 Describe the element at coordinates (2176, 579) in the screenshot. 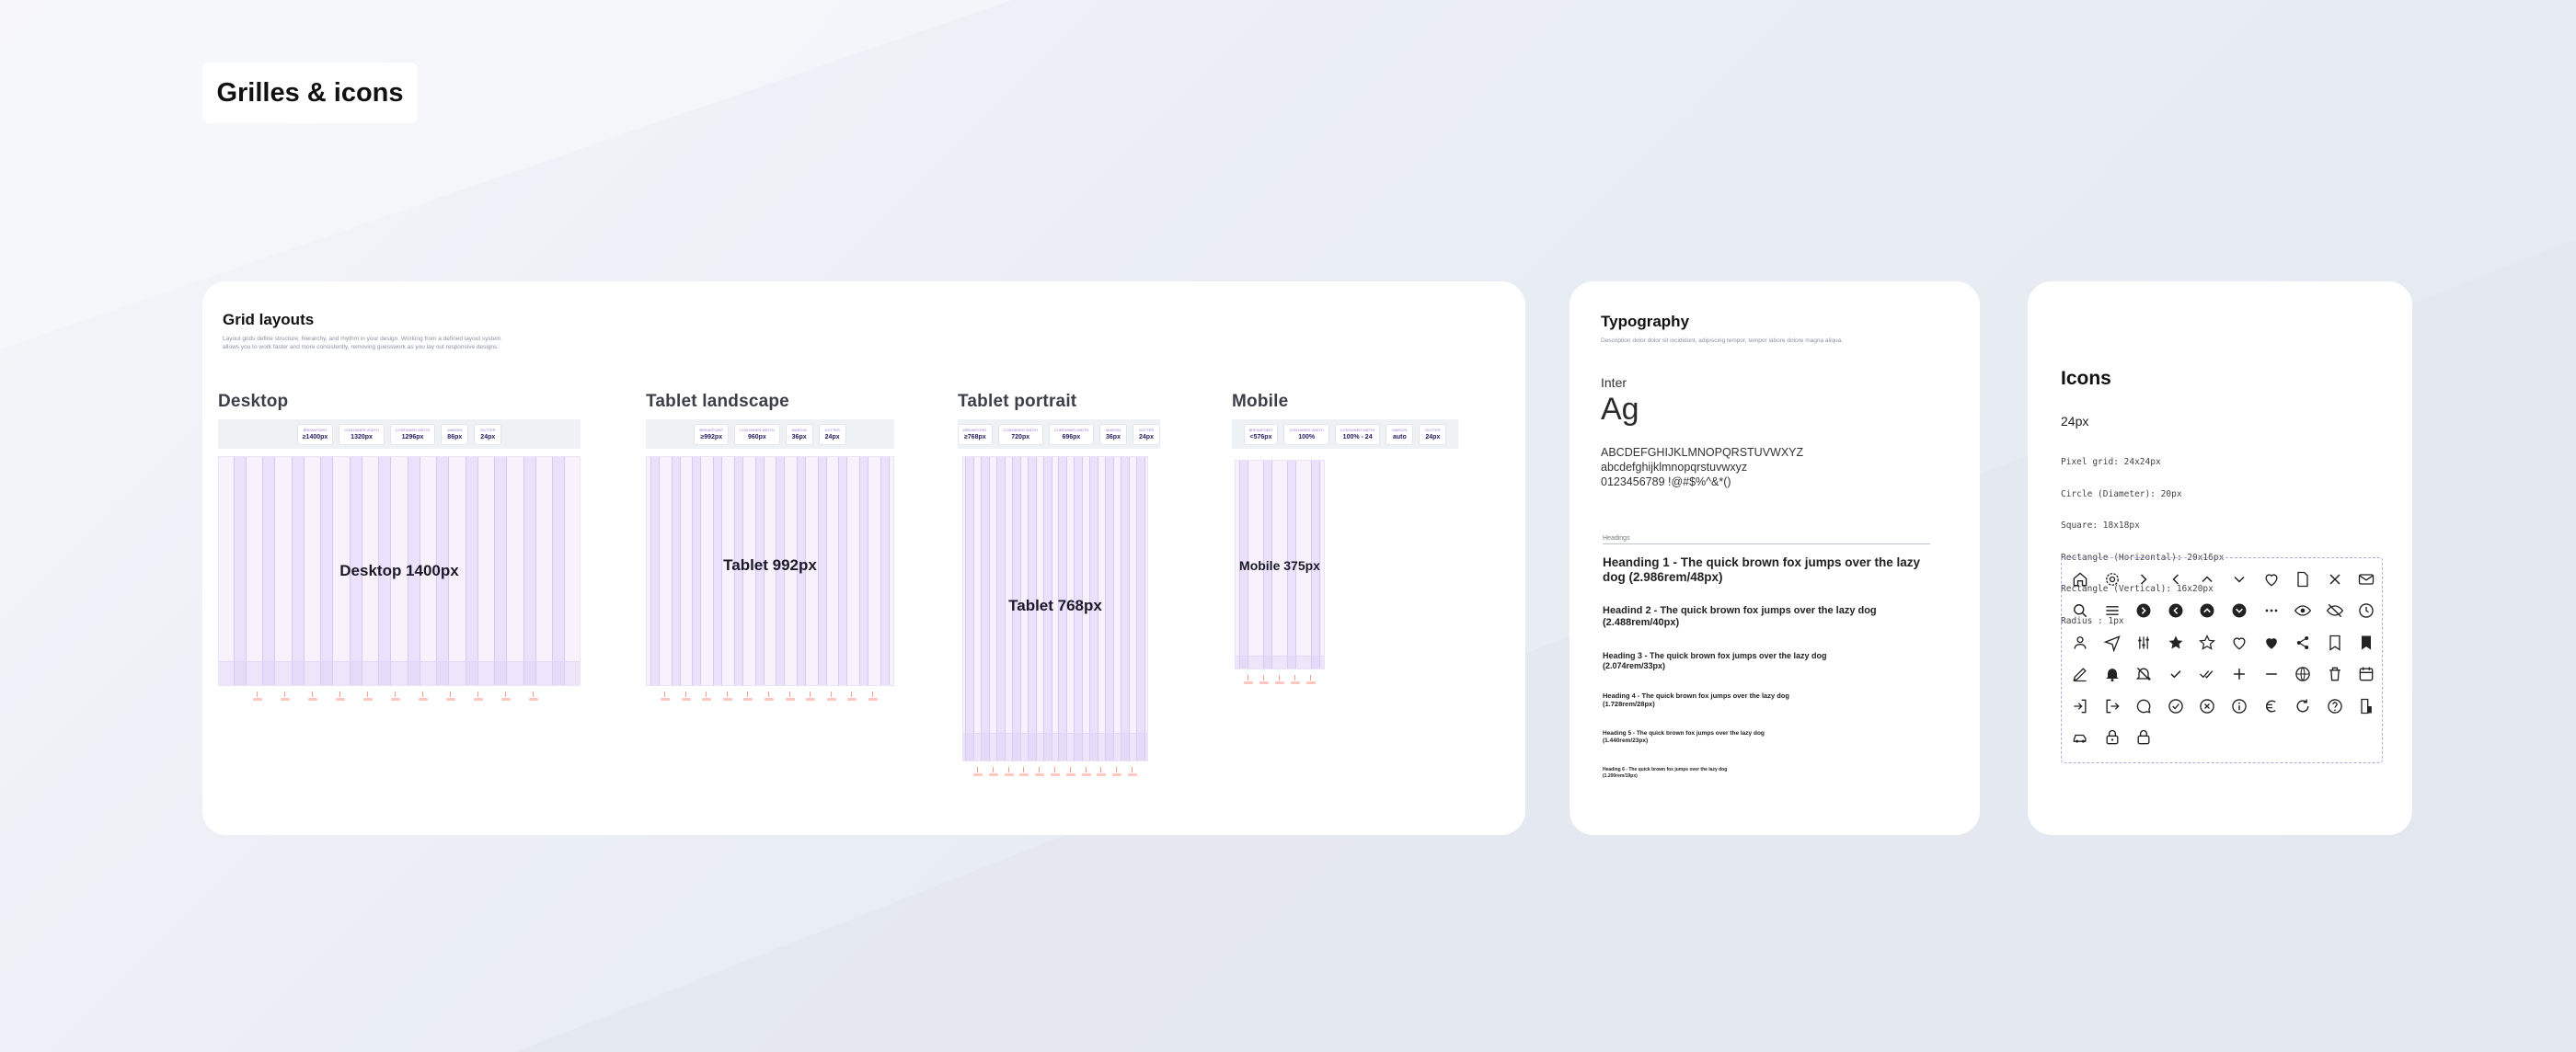

I see `chevron-left-icon` at that location.